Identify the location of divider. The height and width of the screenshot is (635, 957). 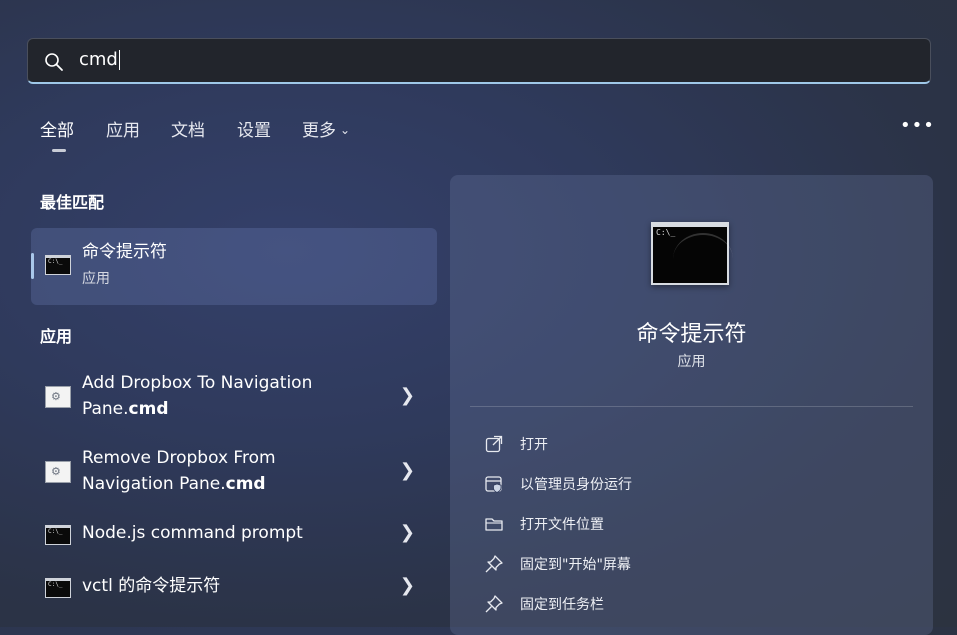
(691, 406).